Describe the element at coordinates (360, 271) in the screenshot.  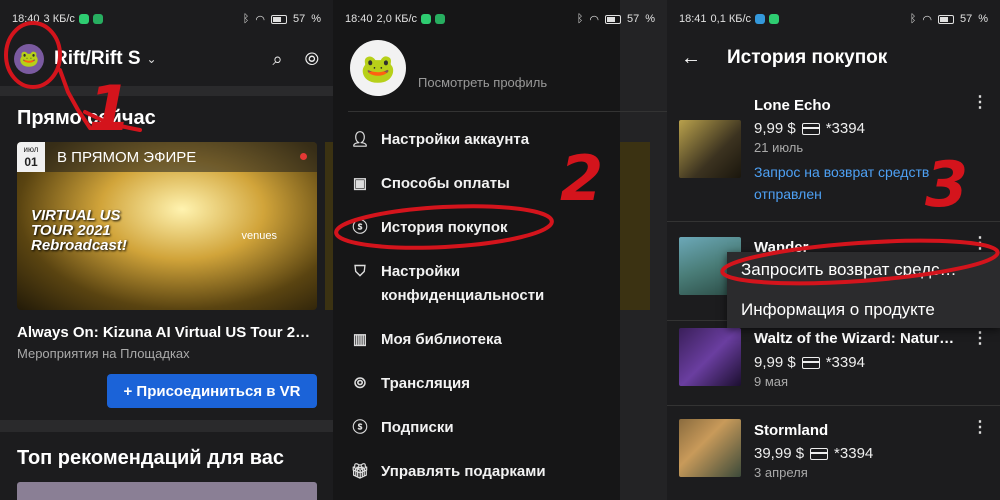
I see `privacy-shield-icon: ⛉` at that location.